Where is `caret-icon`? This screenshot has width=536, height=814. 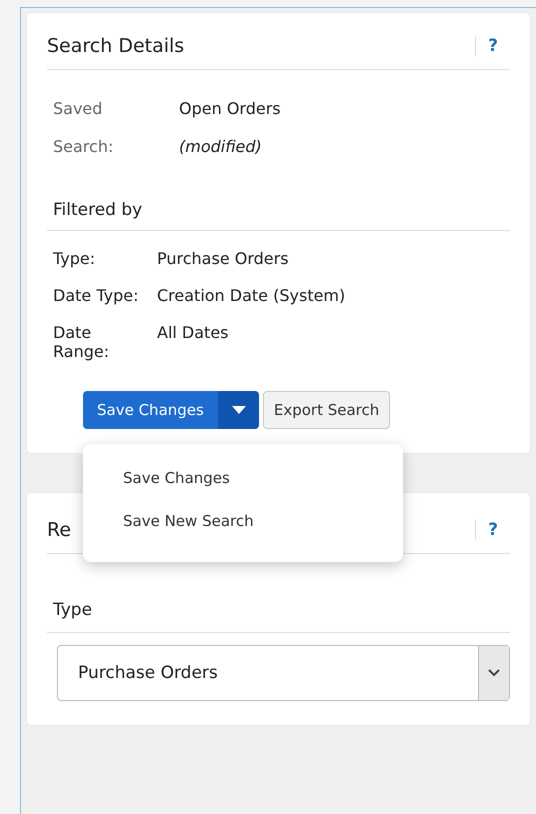 caret-icon is located at coordinates (238, 410).